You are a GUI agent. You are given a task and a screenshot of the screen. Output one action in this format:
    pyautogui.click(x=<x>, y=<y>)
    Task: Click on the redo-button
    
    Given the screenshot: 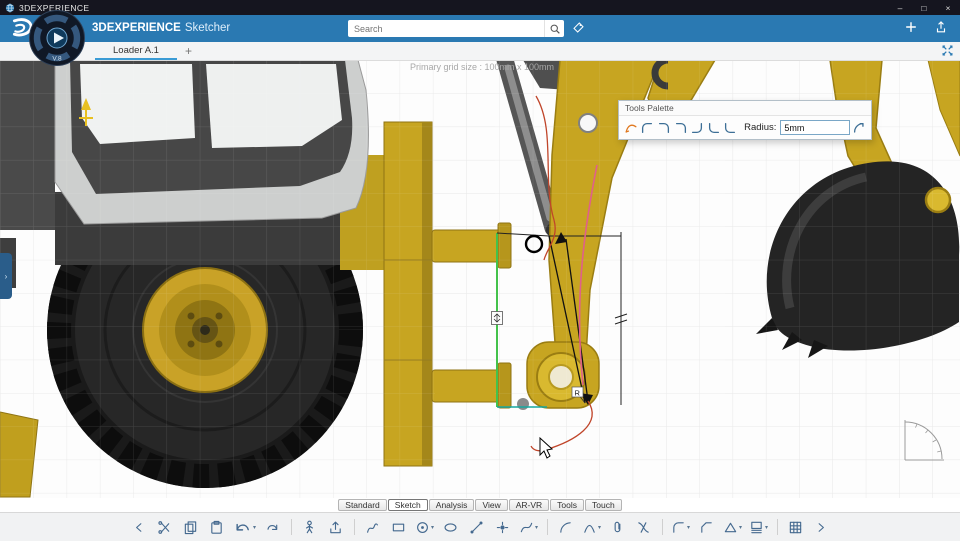 What is the action you would take?
    pyautogui.click(x=273, y=527)
    